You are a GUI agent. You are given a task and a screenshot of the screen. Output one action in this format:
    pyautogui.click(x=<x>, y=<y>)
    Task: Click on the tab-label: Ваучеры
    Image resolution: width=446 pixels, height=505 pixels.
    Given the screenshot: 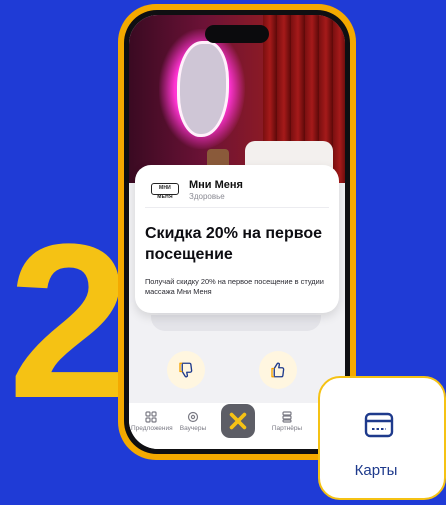 What is the action you would take?
    pyautogui.click(x=193, y=428)
    